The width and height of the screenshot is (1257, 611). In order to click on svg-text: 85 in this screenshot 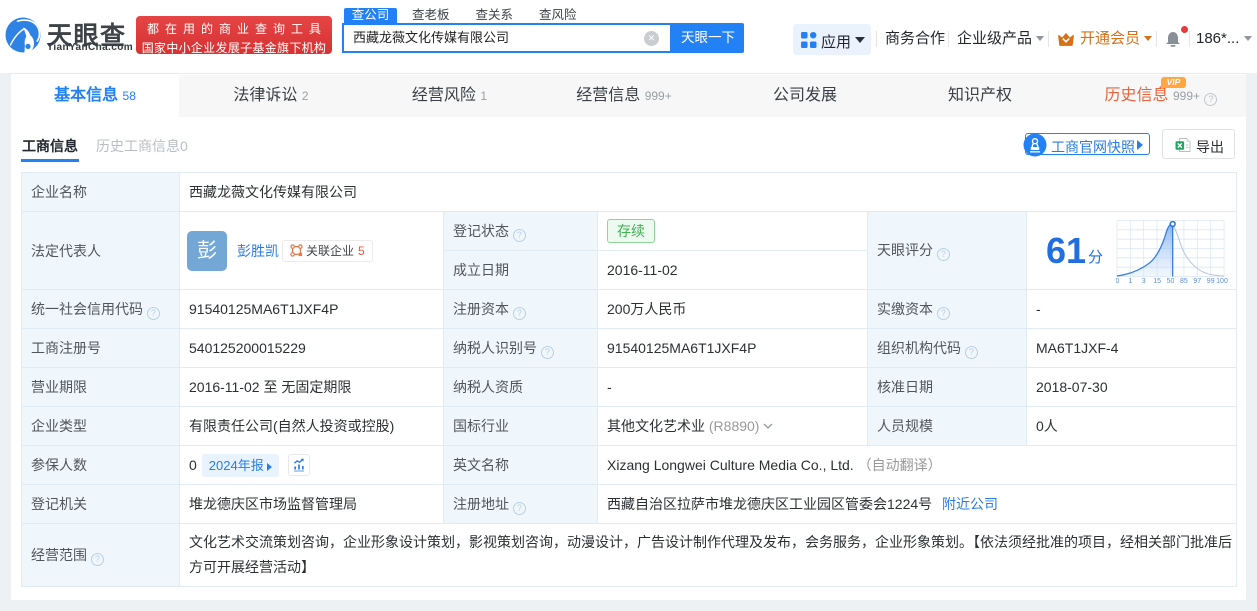, I will do `click(1184, 281)`.